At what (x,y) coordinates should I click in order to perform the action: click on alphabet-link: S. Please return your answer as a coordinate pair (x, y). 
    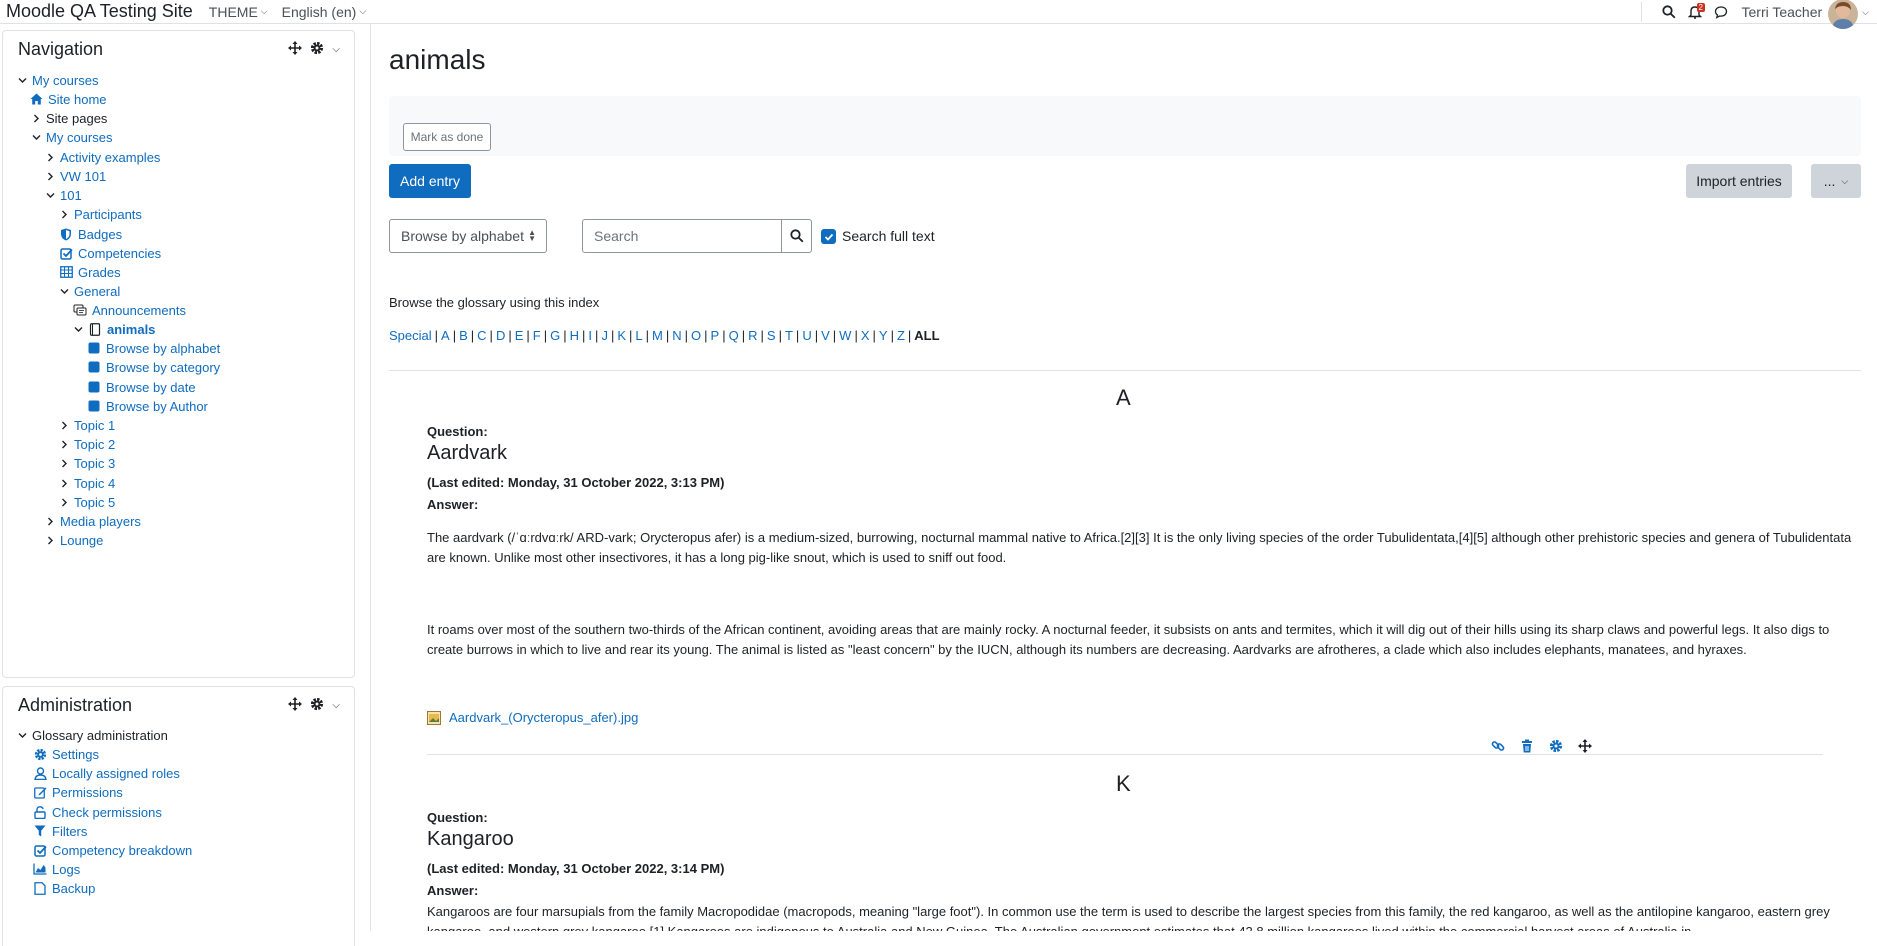
    Looking at the image, I should click on (771, 335).